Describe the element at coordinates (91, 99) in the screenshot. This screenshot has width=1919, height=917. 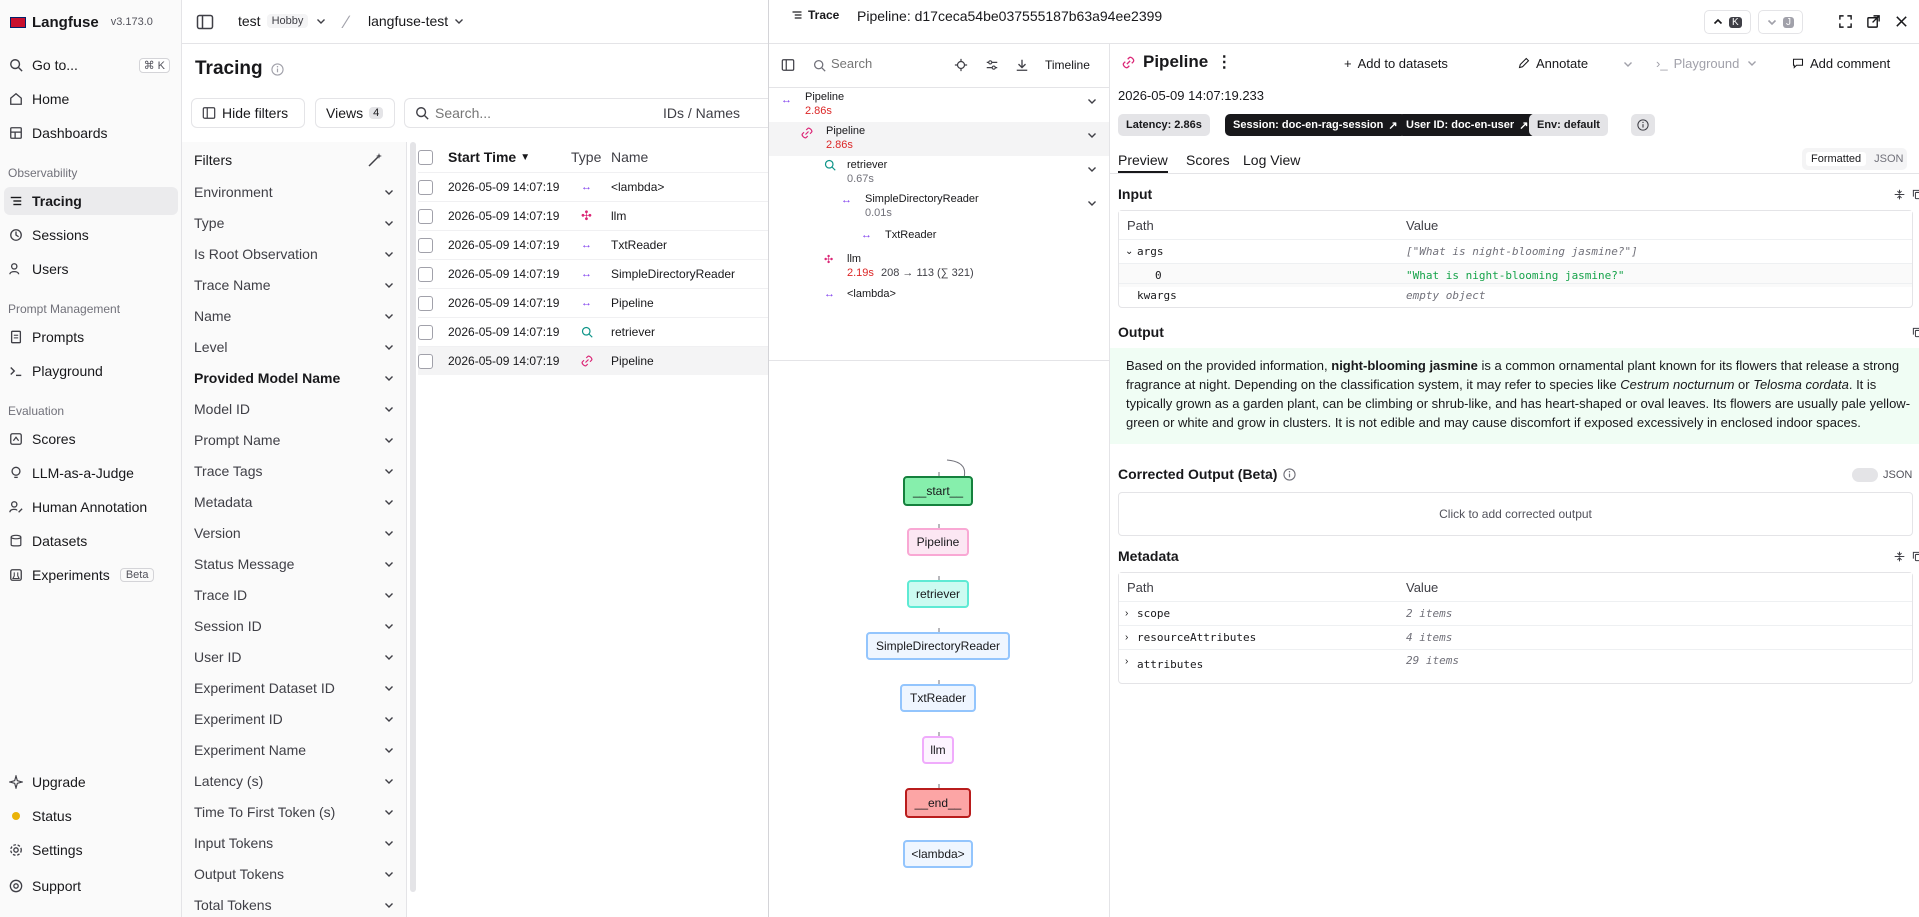
I see `sidebar-item-home: Home` at that location.